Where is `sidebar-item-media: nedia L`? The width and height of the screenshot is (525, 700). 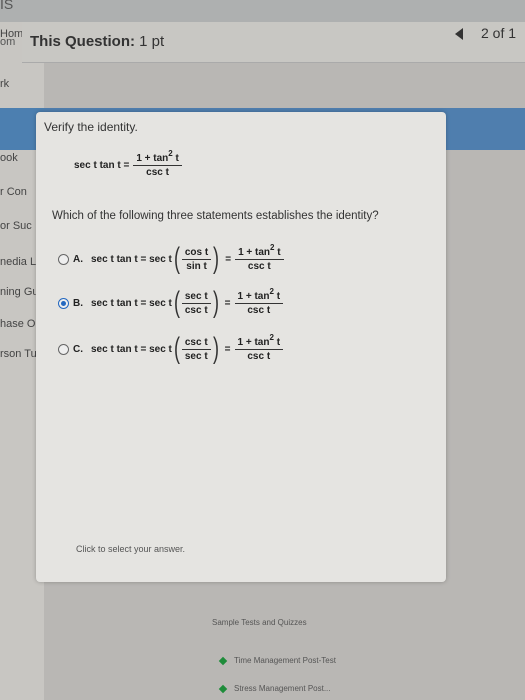
sidebar-item-media: nedia L is located at coordinates (18, 262).